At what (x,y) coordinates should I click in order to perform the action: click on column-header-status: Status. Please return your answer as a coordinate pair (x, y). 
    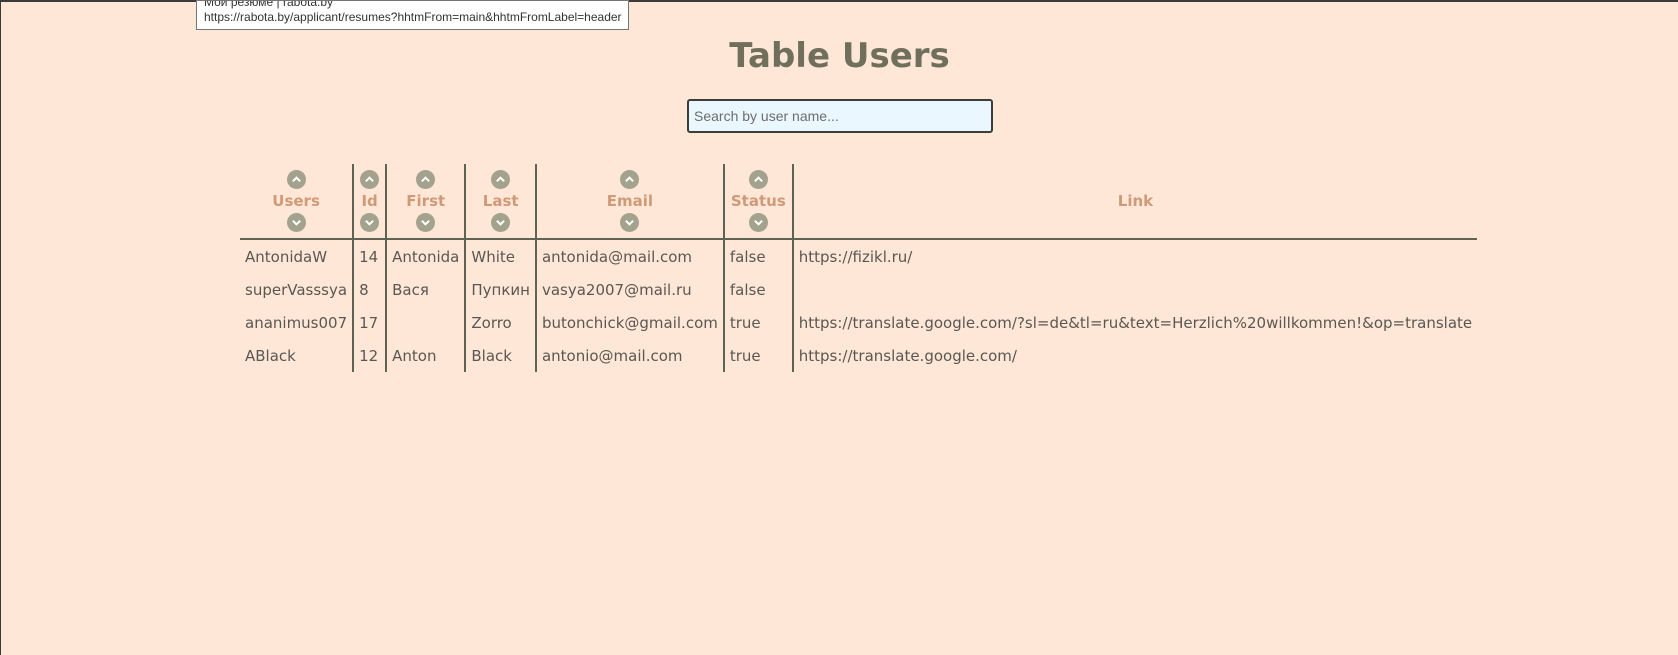
    Looking at the image, I should click on (757, 202).